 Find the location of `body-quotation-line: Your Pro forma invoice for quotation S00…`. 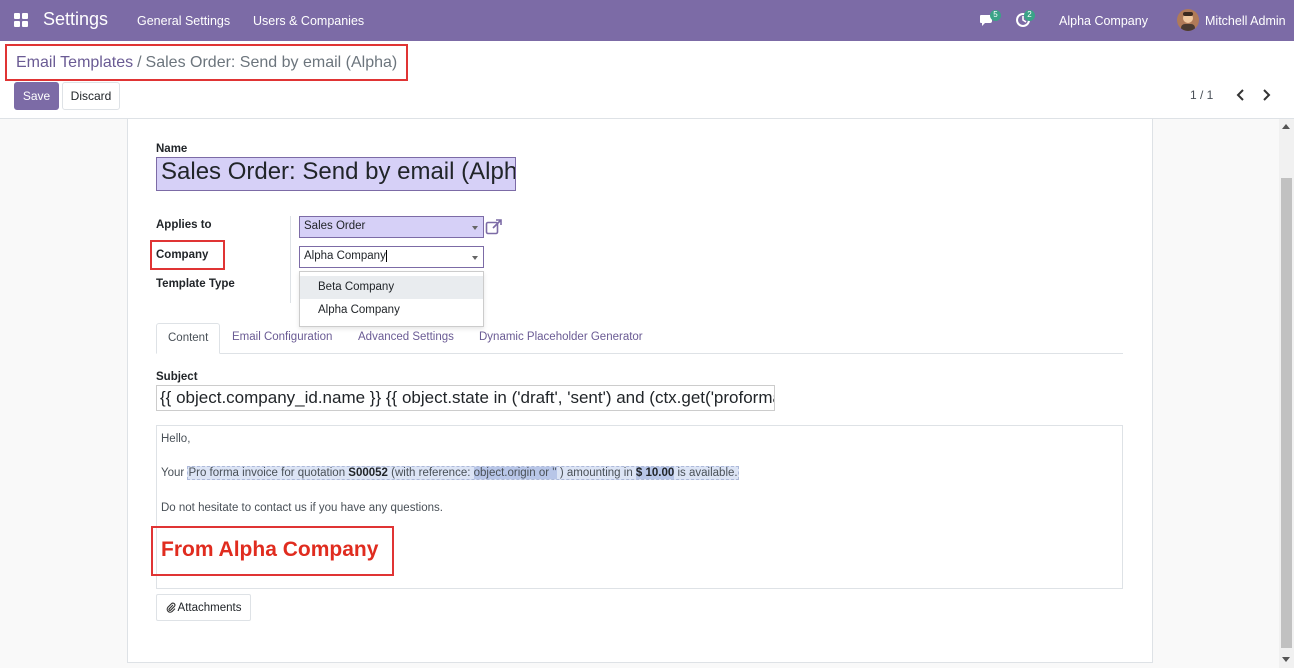

body-quotation-line: Your Pro forma invoice for quotation S00… is located at coordinates (450, 473).